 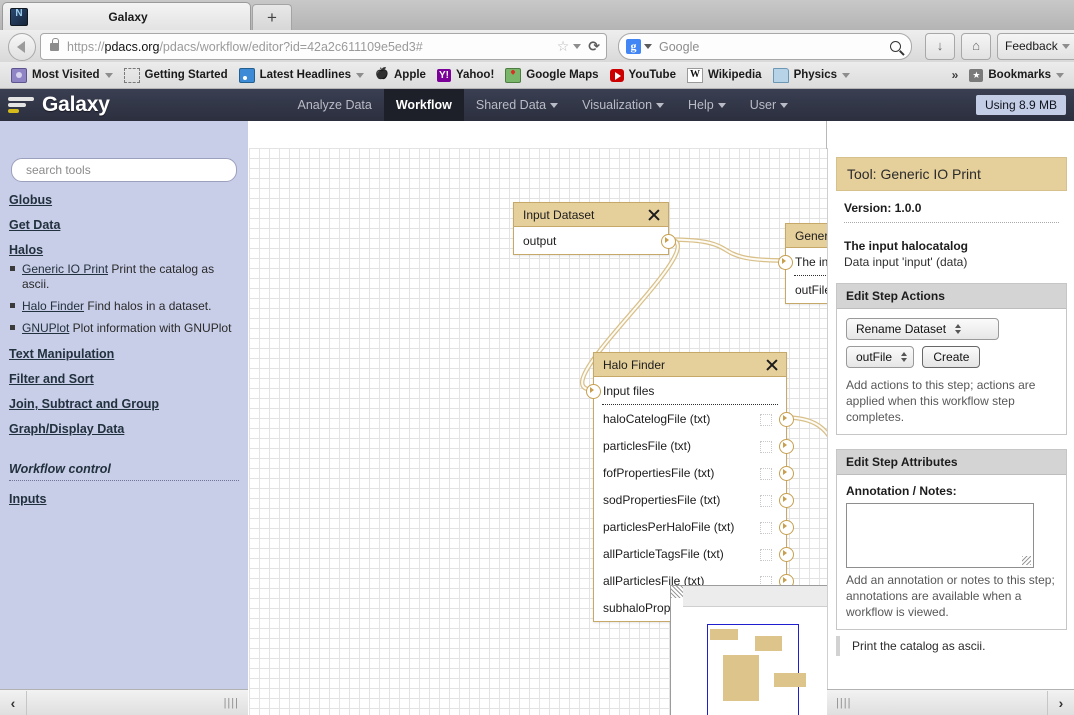 What do you see at coordinates (517, 105) in the screenshot?
I see `menu-shared-data: Shared Data` at bounding box center [517, 105].